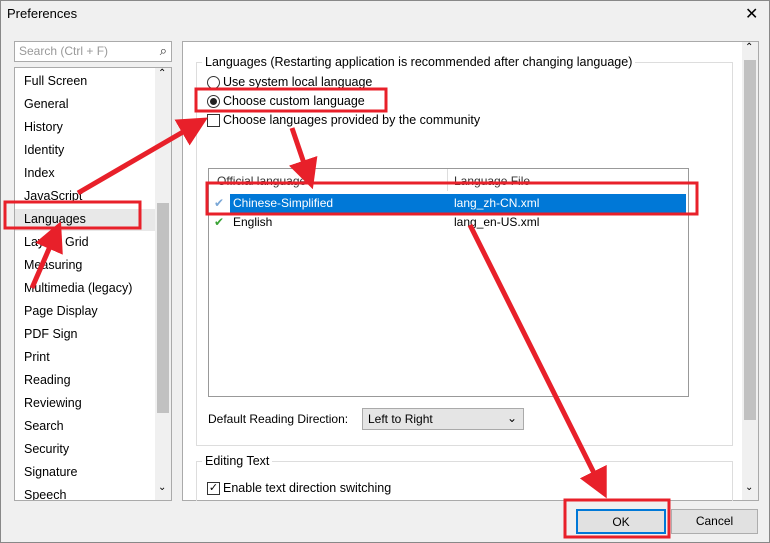  Describe the element at coordinates (85, 312) in the screenshot. I see `sidebar-item-page-display: Page Display` at that location.